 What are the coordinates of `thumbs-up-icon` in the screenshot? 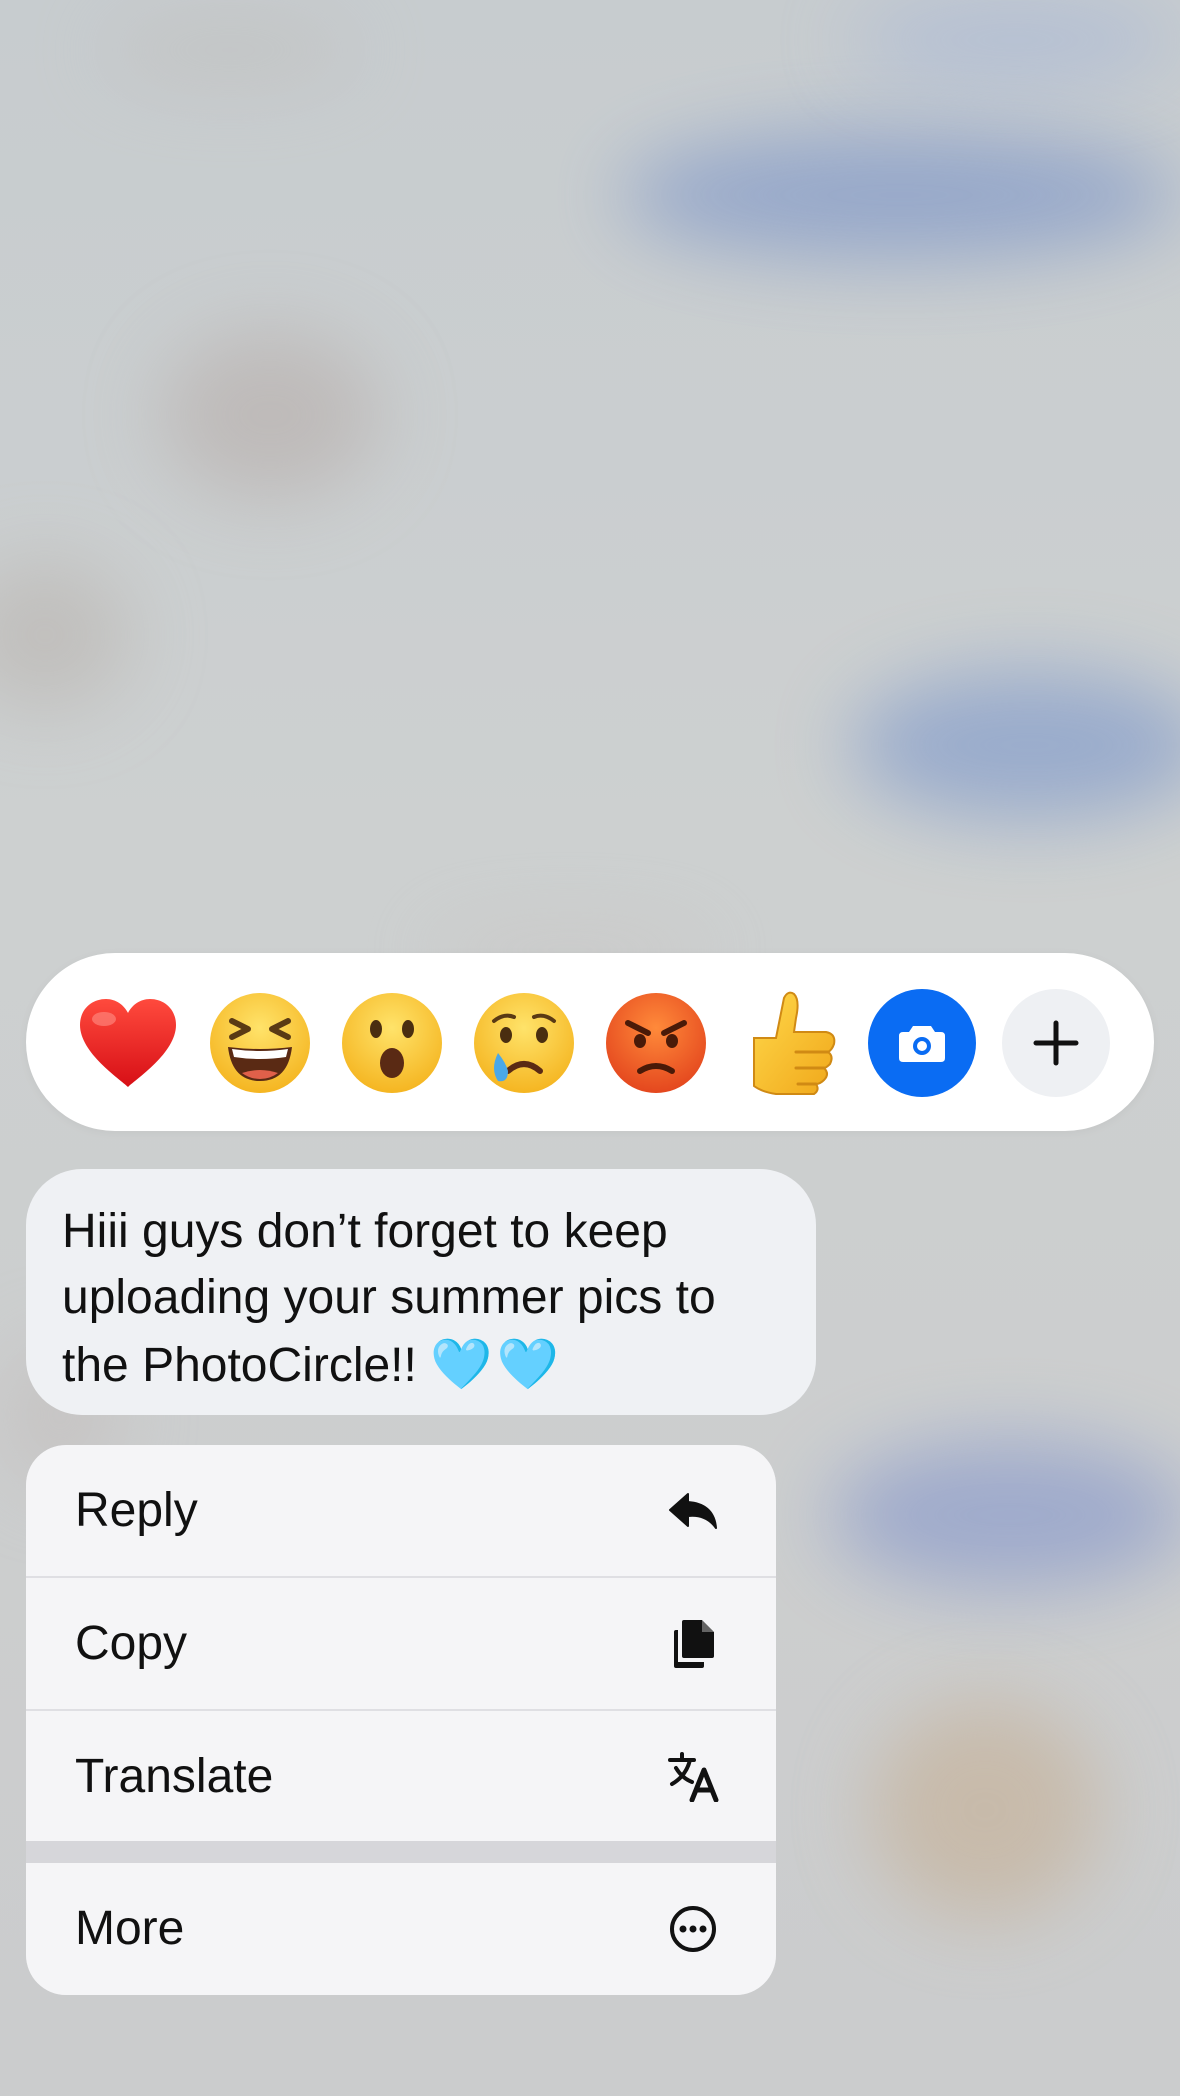 It's located at (794, 1043).